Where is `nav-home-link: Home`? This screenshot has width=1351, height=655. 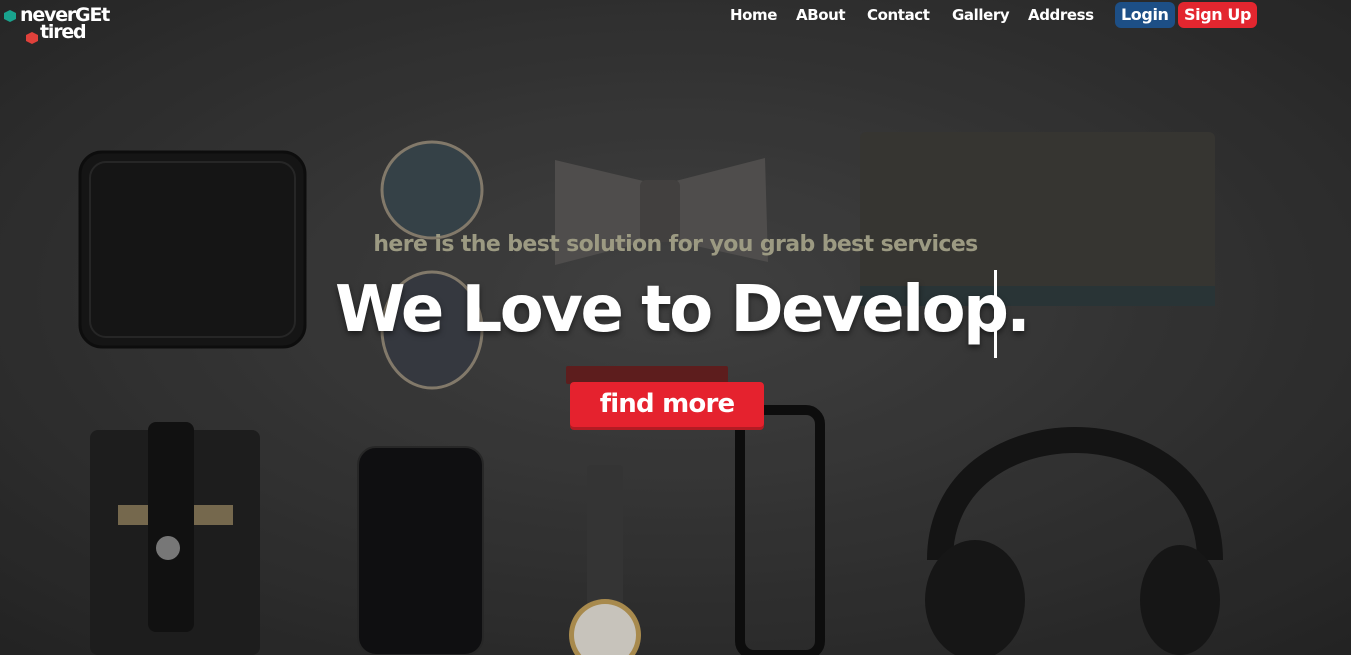
nav-home-link: Home is located at coordinates (753, 15).